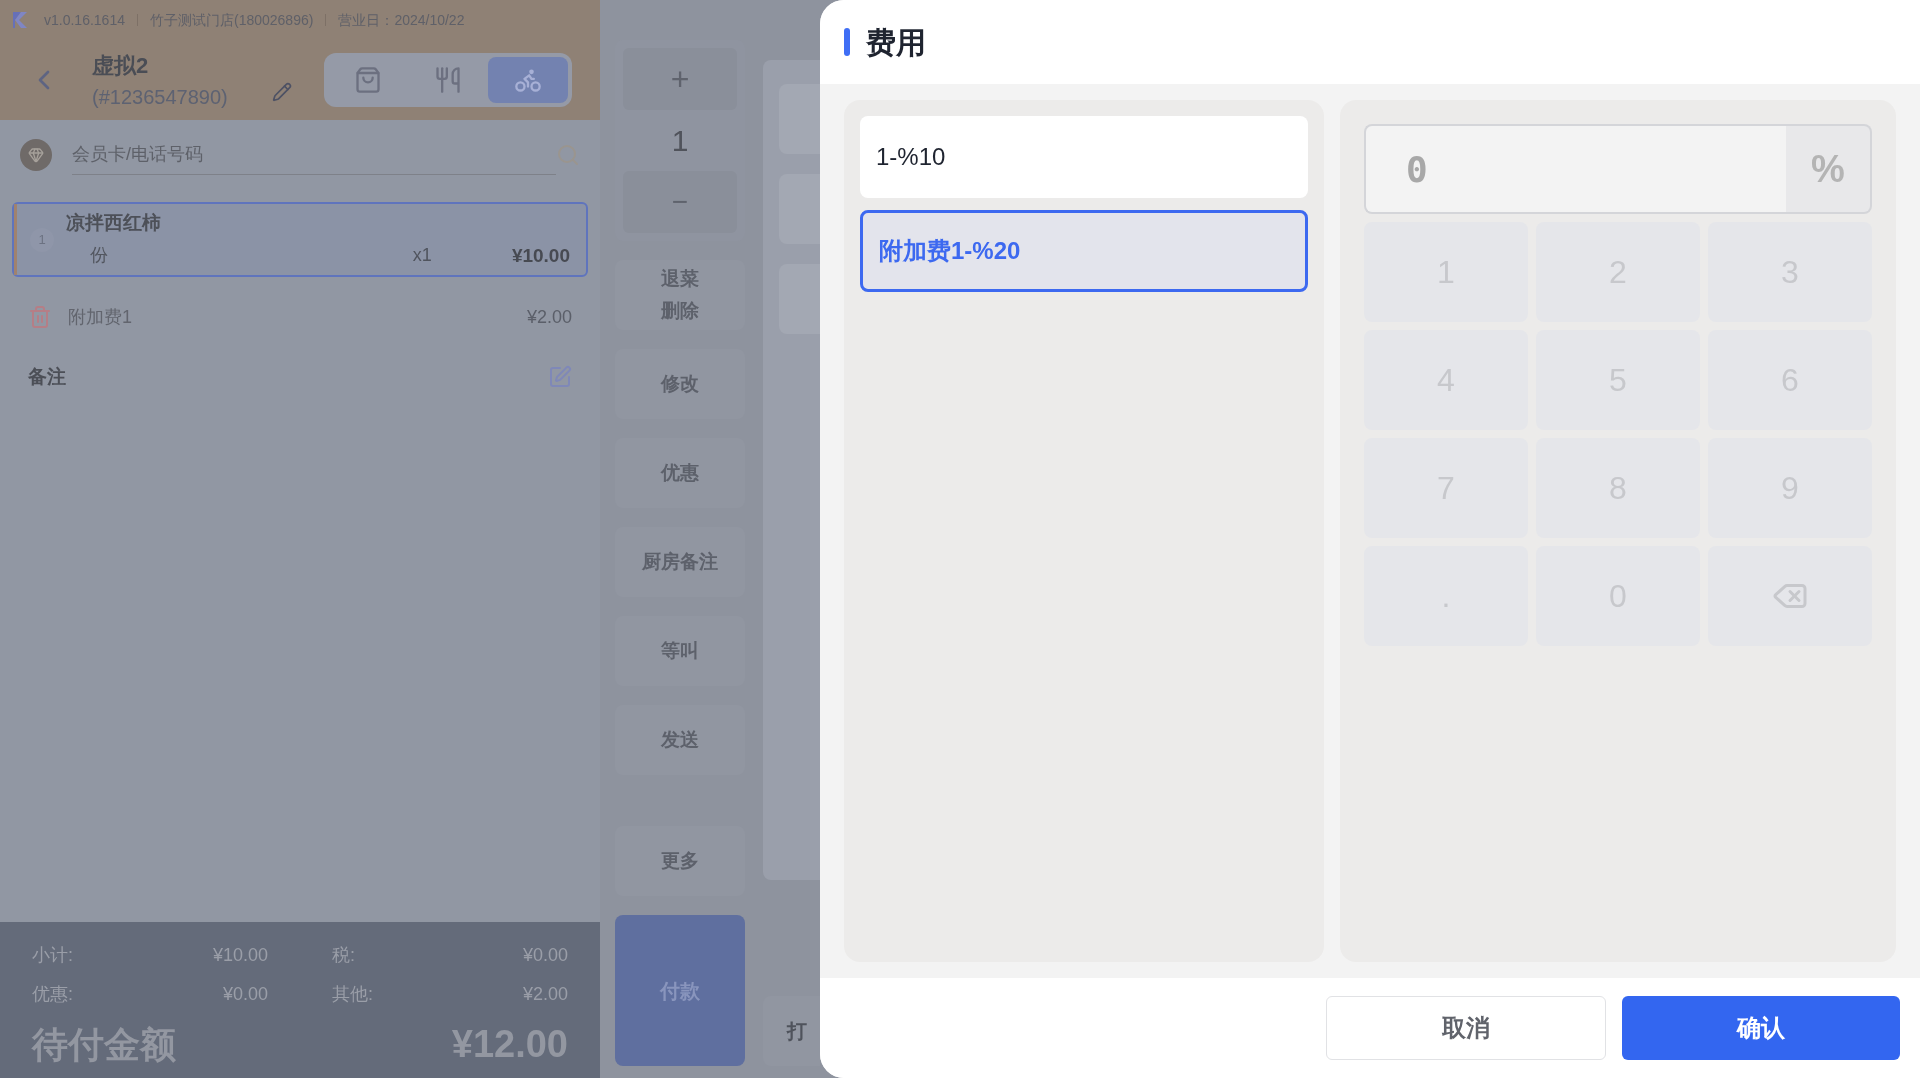 This screenshot has width=1920, height=1078. I want to click on item-unit: 份, so click(99, 256).